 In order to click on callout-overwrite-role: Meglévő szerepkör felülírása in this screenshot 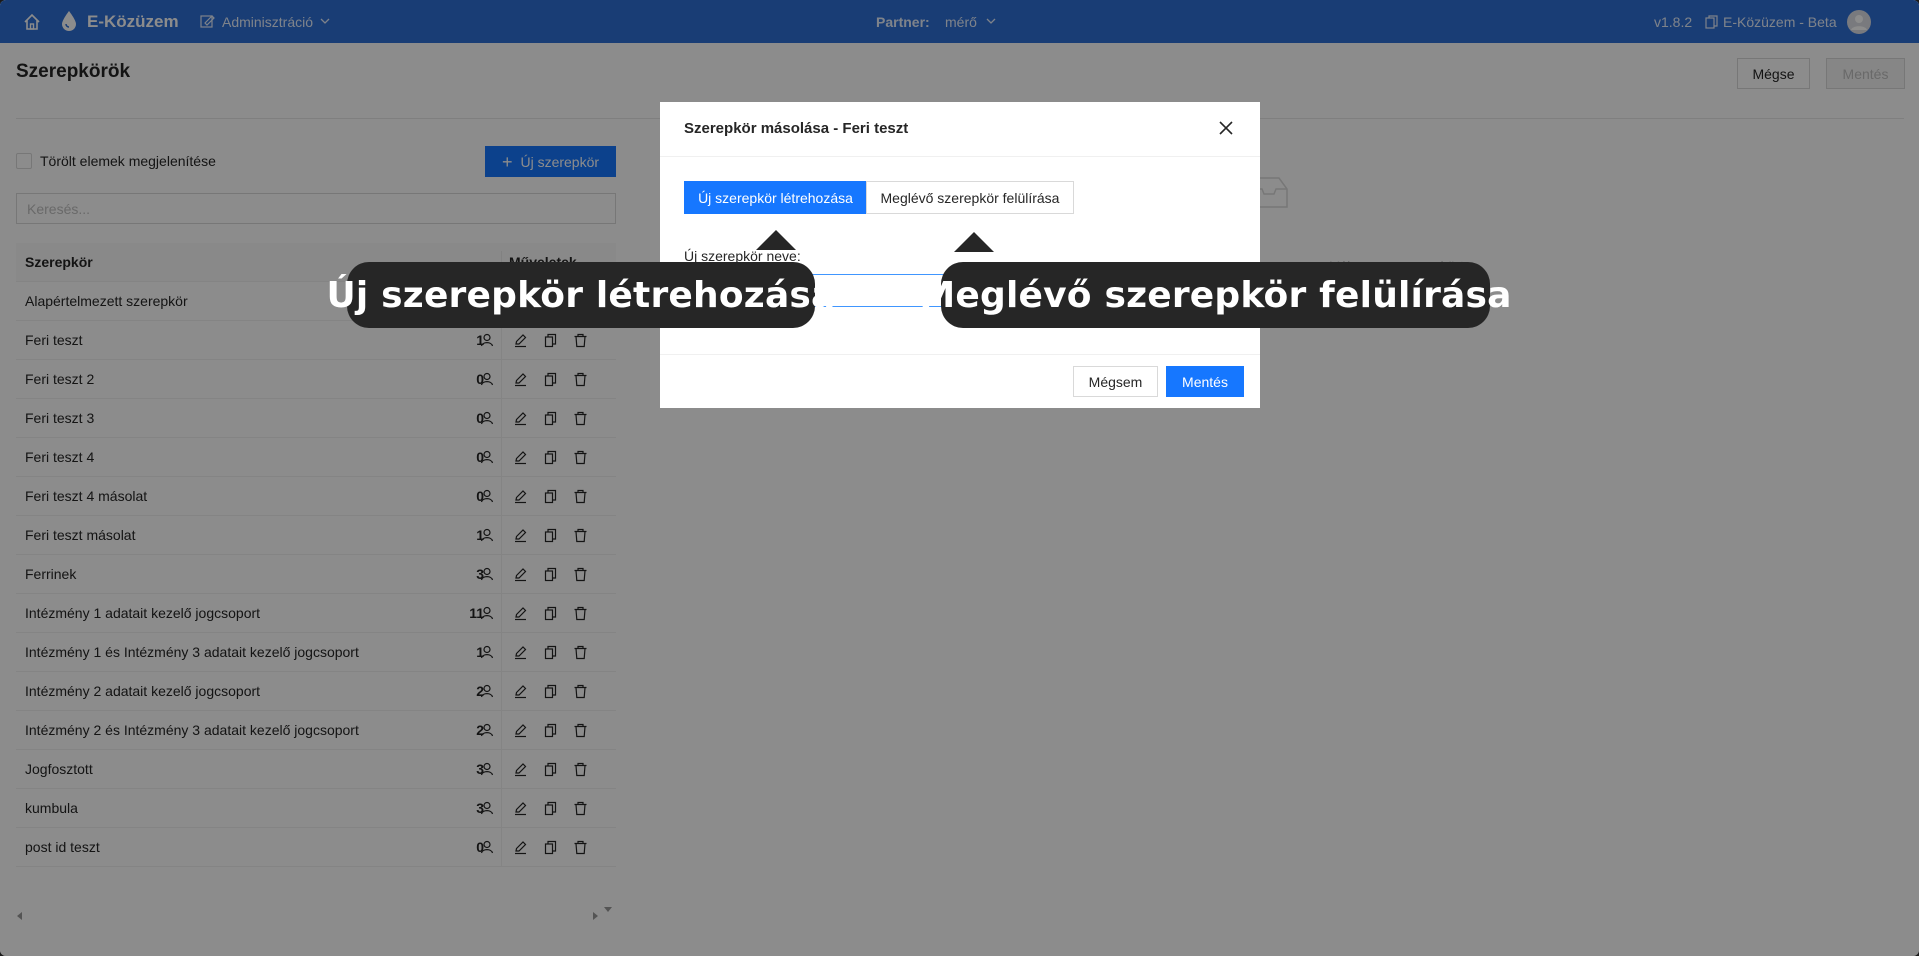, I will do `click(1215, 295)`.